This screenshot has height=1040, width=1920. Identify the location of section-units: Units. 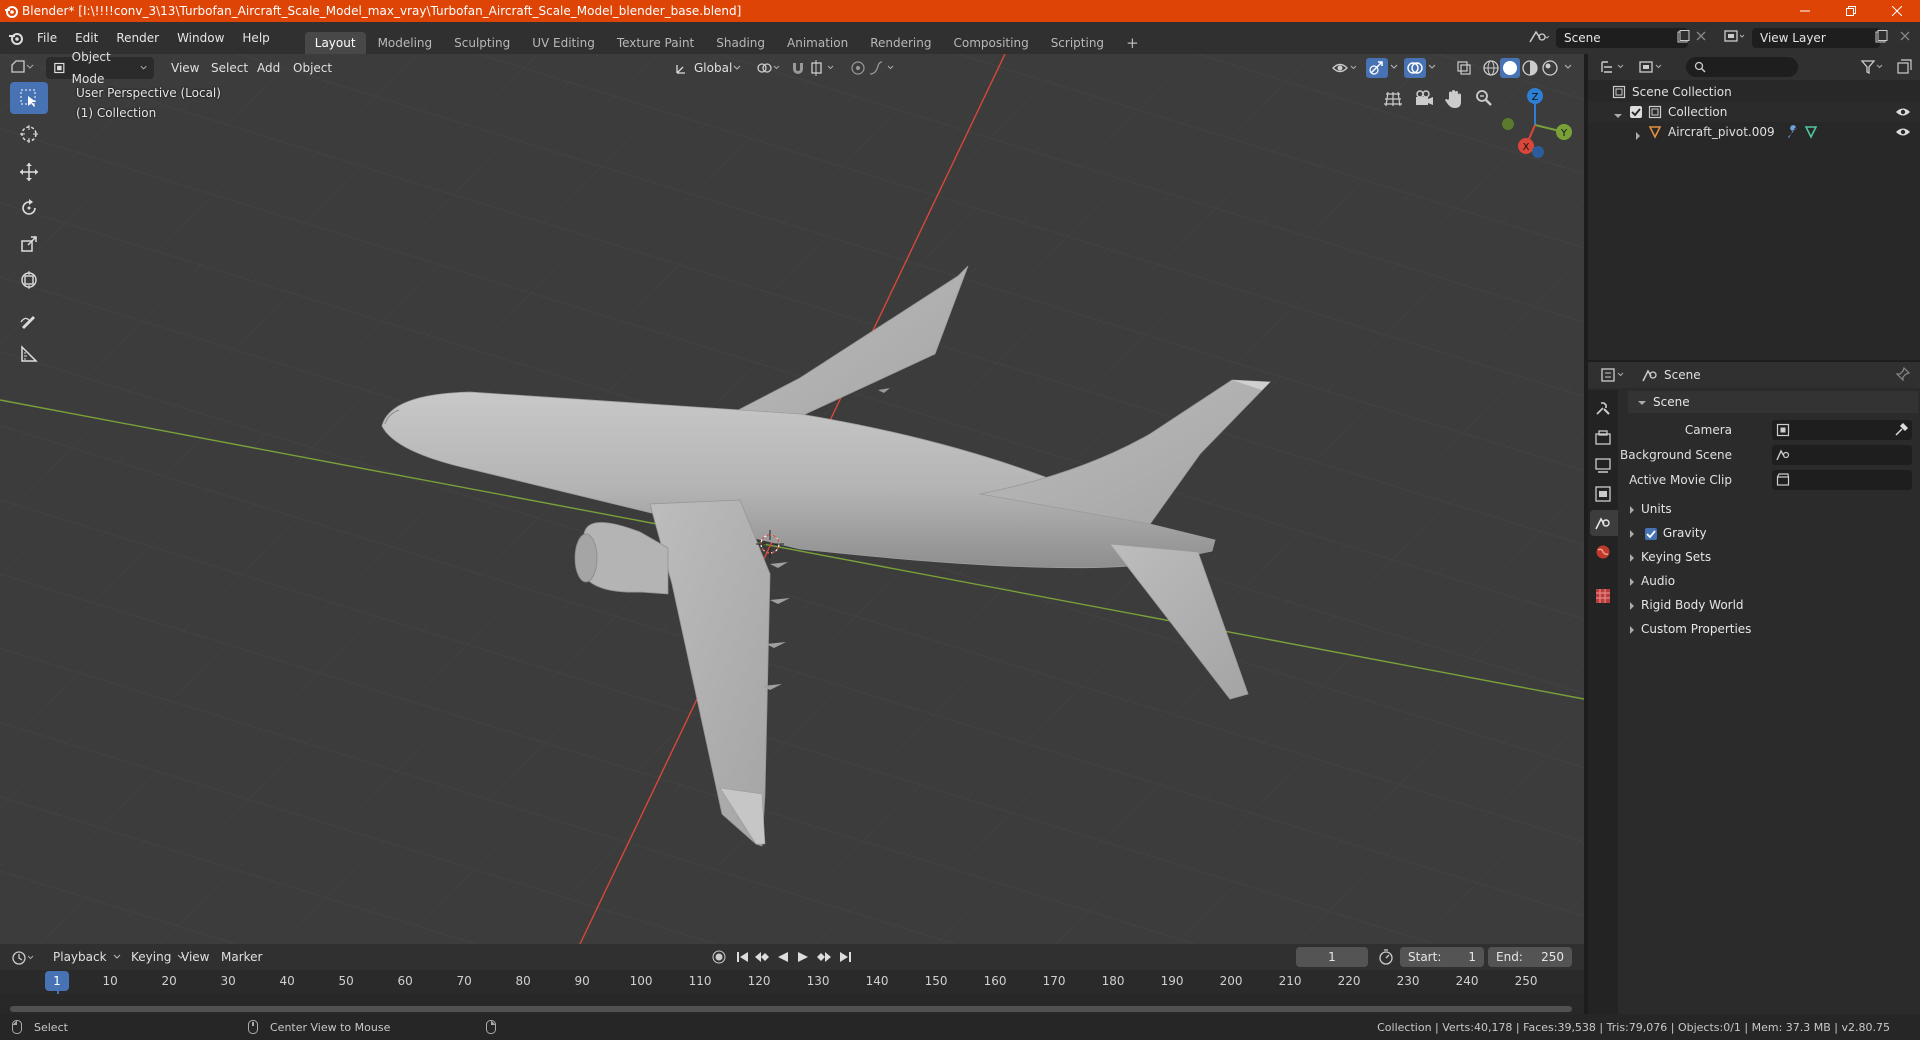
(1773, 509).